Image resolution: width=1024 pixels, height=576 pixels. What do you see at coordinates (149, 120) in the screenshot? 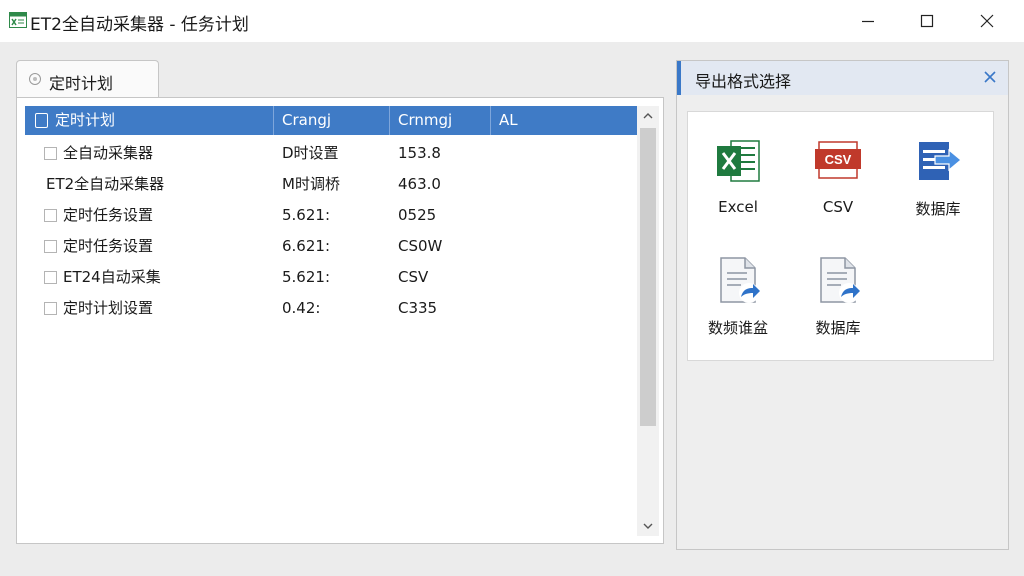
I see `column-header-schedule: 定时计划` at bounding box center [149, 120].